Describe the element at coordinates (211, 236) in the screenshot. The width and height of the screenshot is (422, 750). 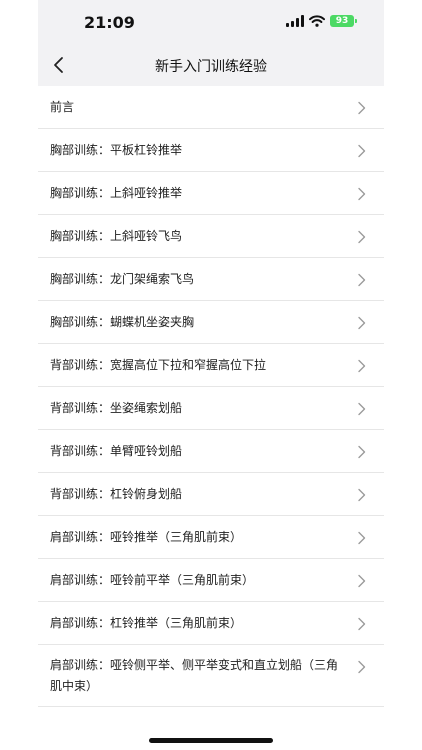
I see `list-item: 胸部训练：上斜哑铃飞鸟` at that location.